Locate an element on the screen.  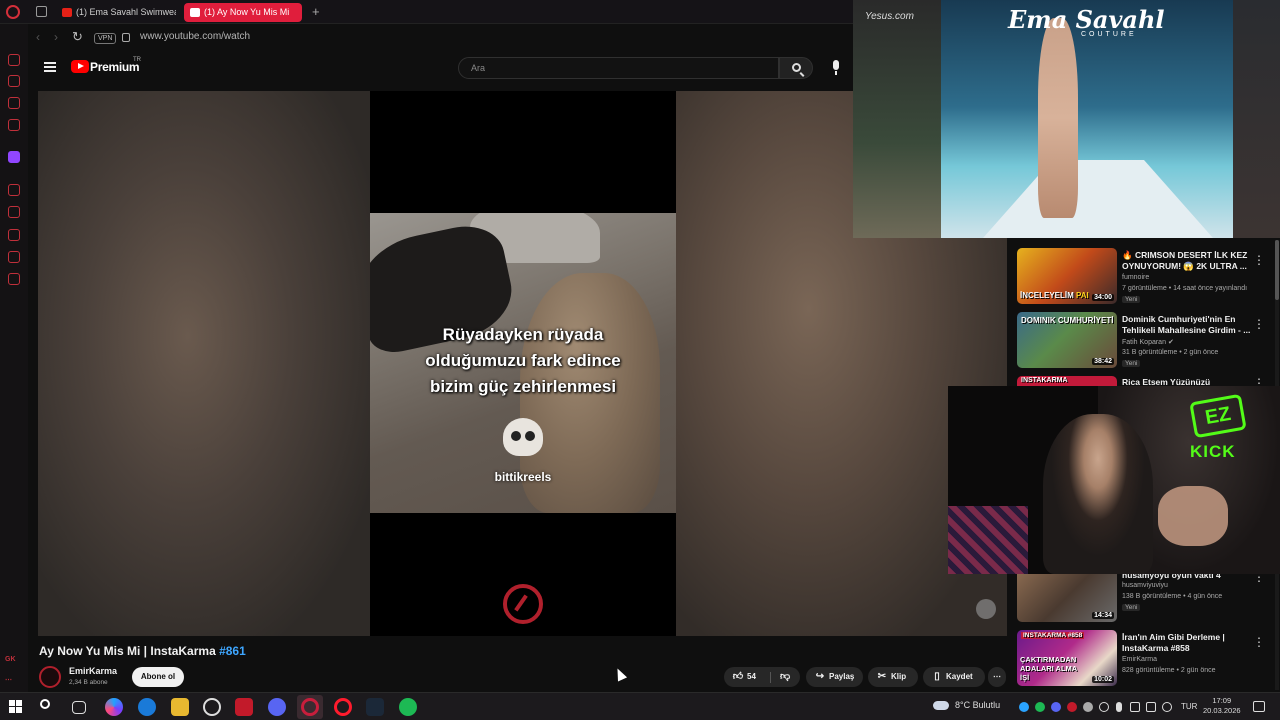
like-icon: 👍︎ is located at coordinates (738, 677).